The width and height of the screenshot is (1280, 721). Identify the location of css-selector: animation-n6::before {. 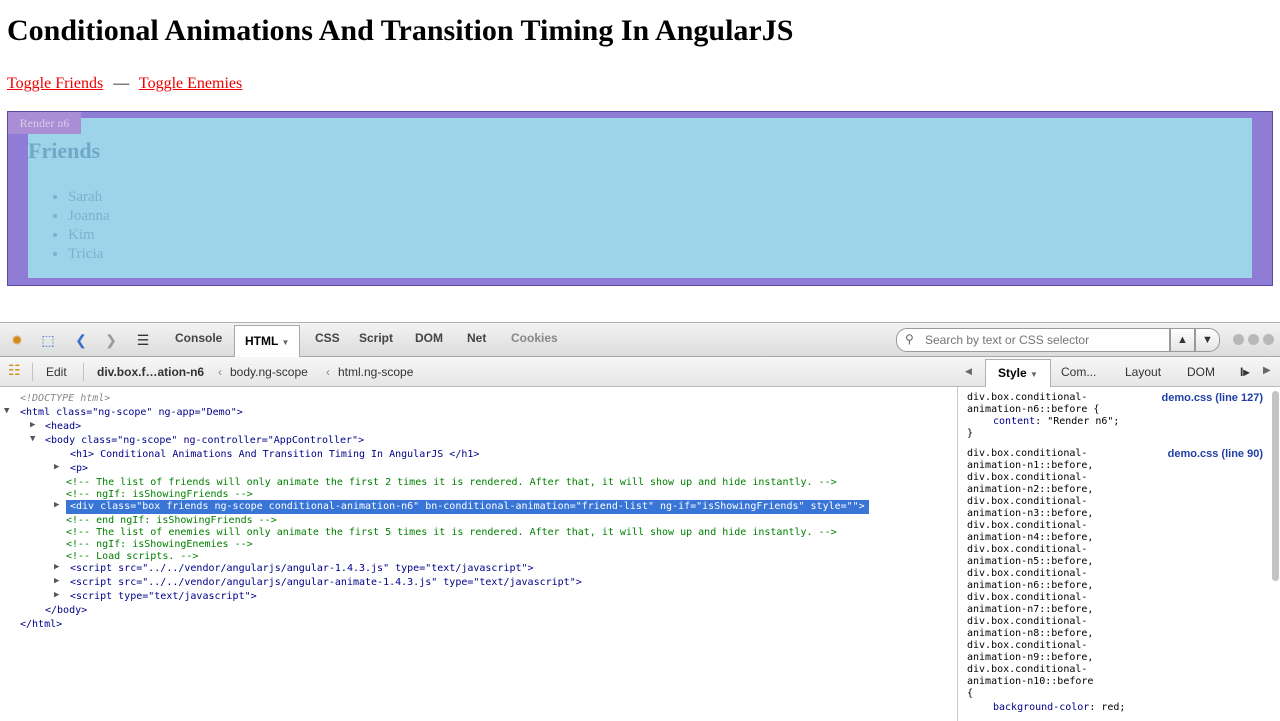
(1033, 409).